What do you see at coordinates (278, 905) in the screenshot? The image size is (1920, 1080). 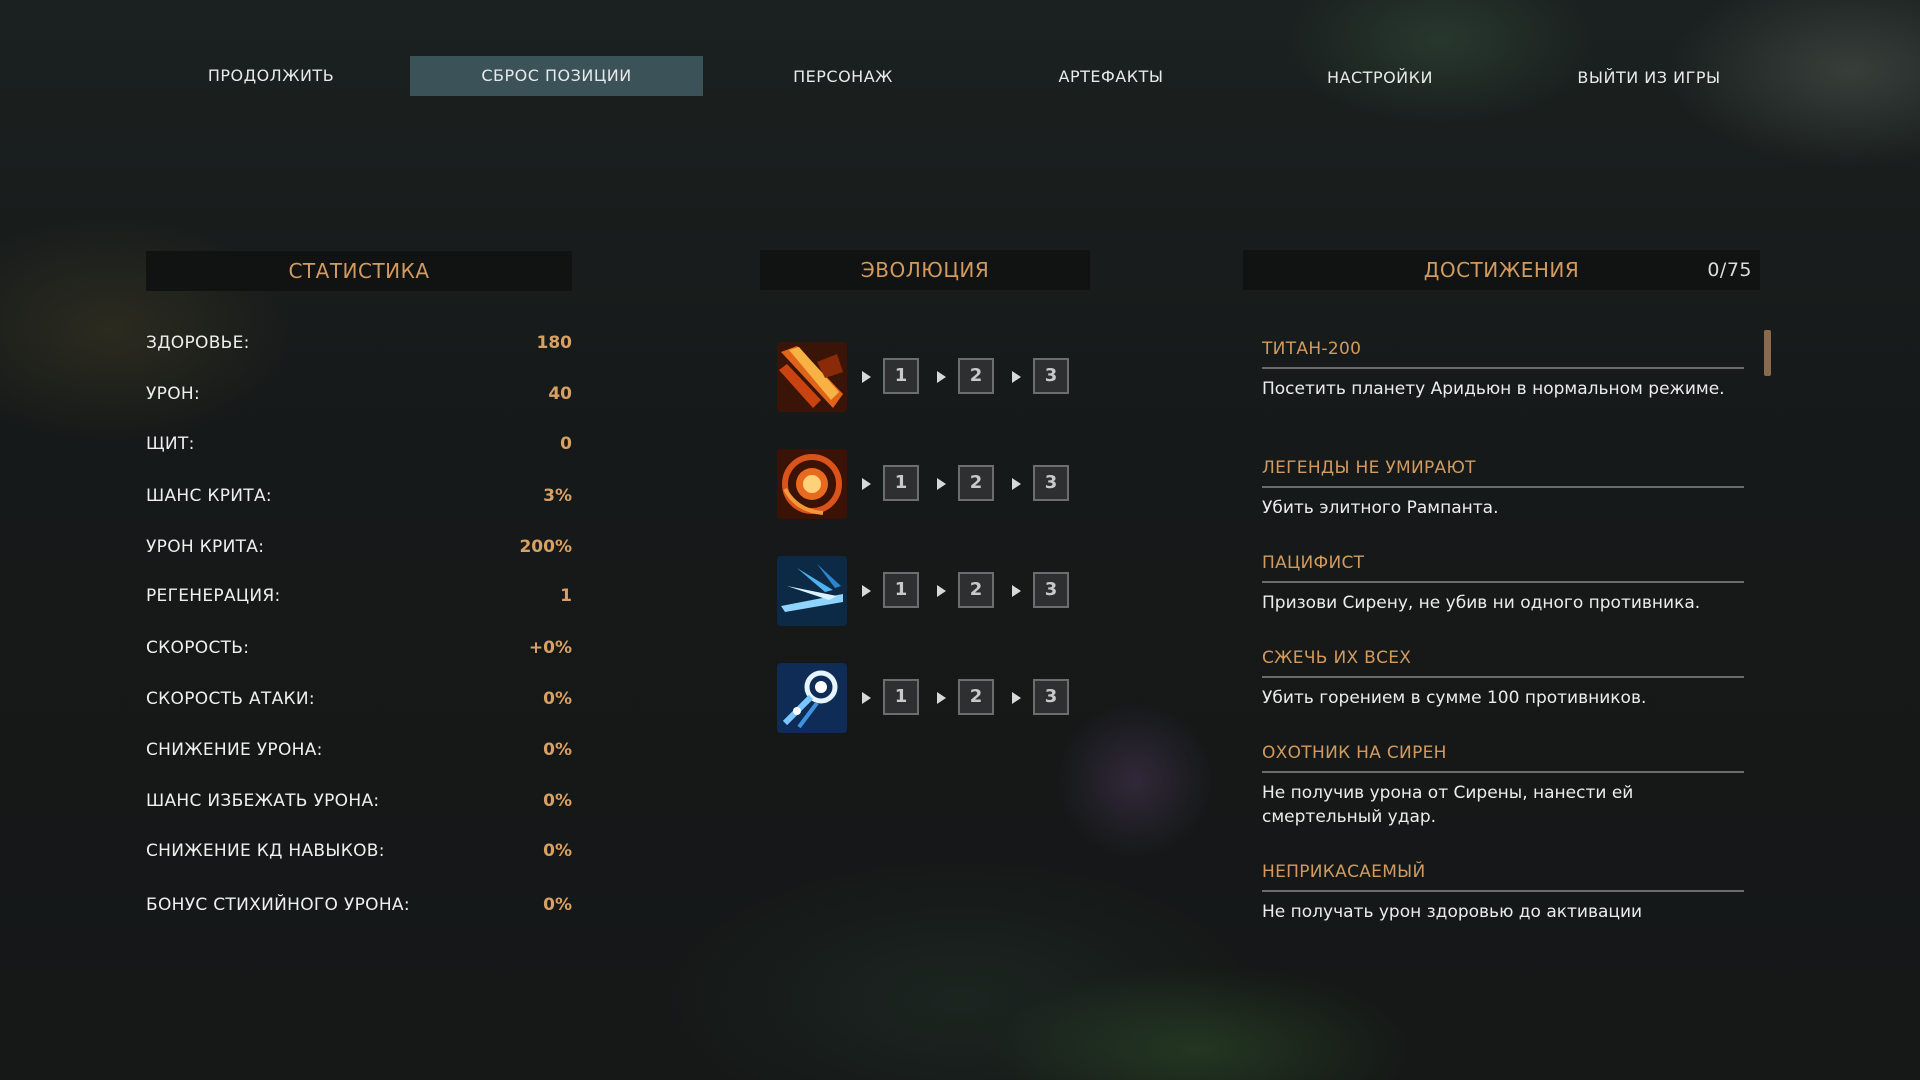 I see `stat-label: БОНУС СТИХИЙНОГО УРОНА:` at bounding box center [278, 905].